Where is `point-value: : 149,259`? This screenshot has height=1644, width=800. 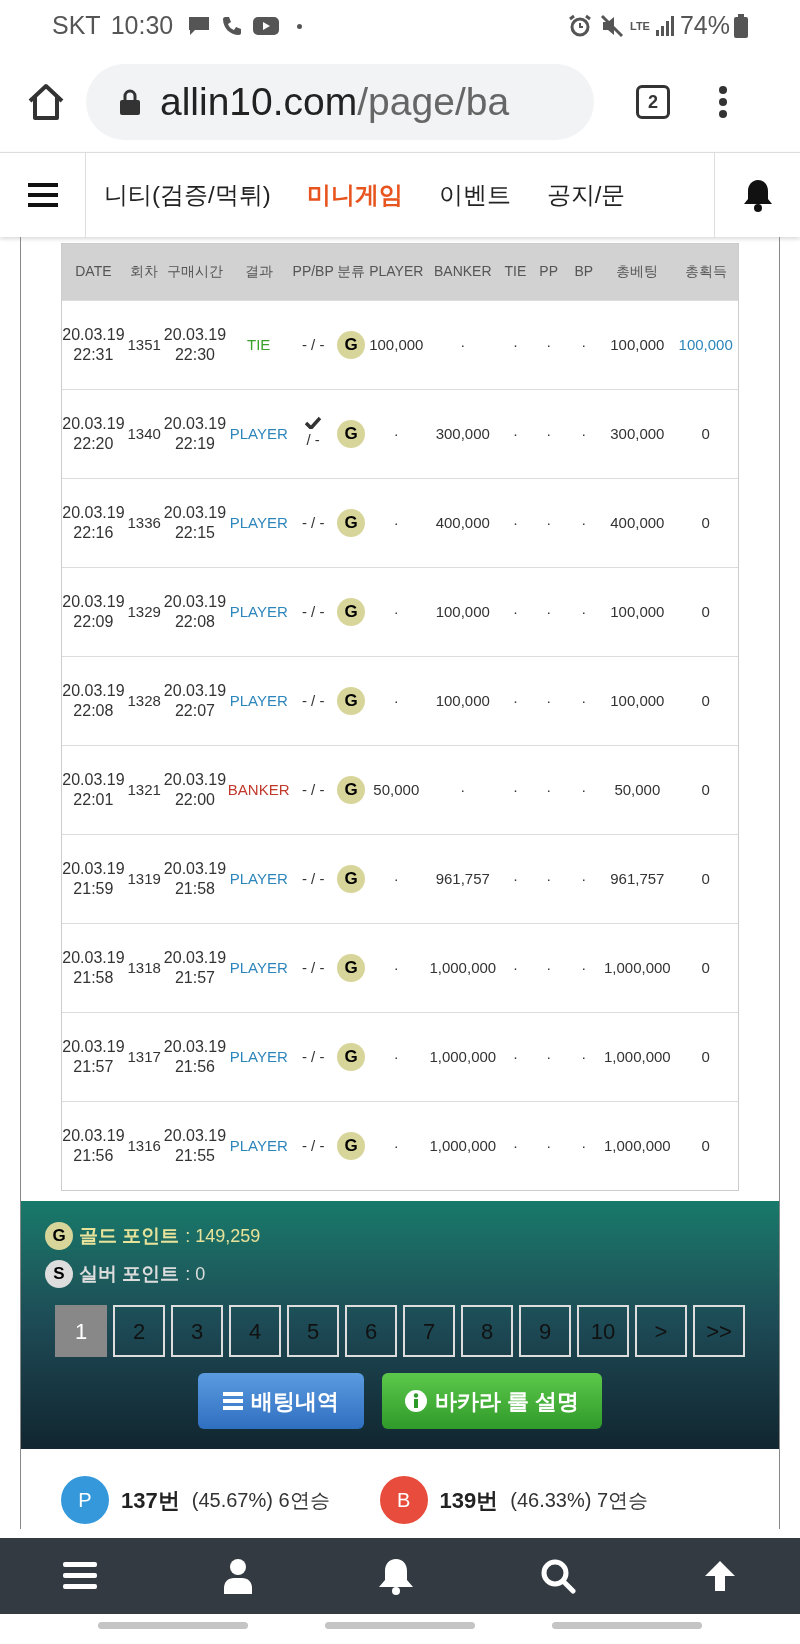 point-value: : 149,259 is located at coordinates (223, 1236).